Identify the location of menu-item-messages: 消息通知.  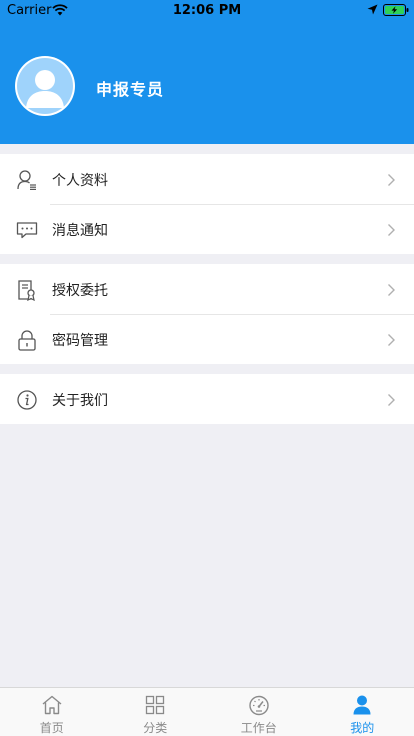
(207, 229).